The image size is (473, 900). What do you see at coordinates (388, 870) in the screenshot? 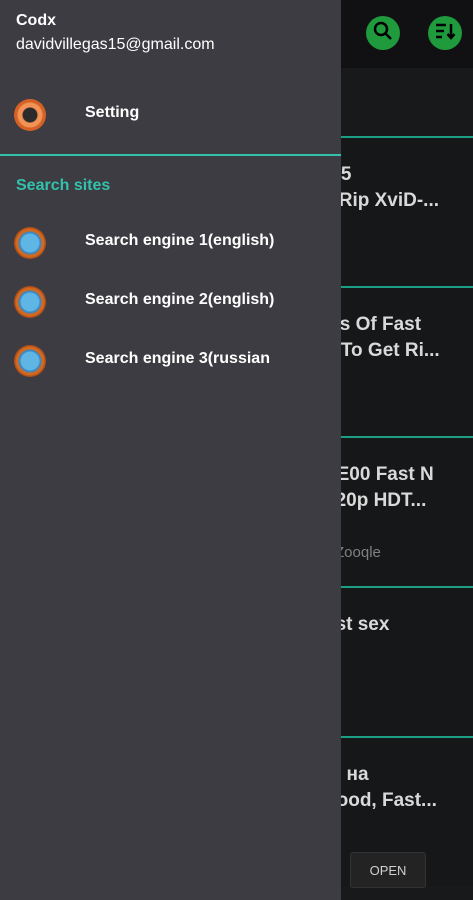
I see `open-button: OPEN` at bounding box center [388, 870].